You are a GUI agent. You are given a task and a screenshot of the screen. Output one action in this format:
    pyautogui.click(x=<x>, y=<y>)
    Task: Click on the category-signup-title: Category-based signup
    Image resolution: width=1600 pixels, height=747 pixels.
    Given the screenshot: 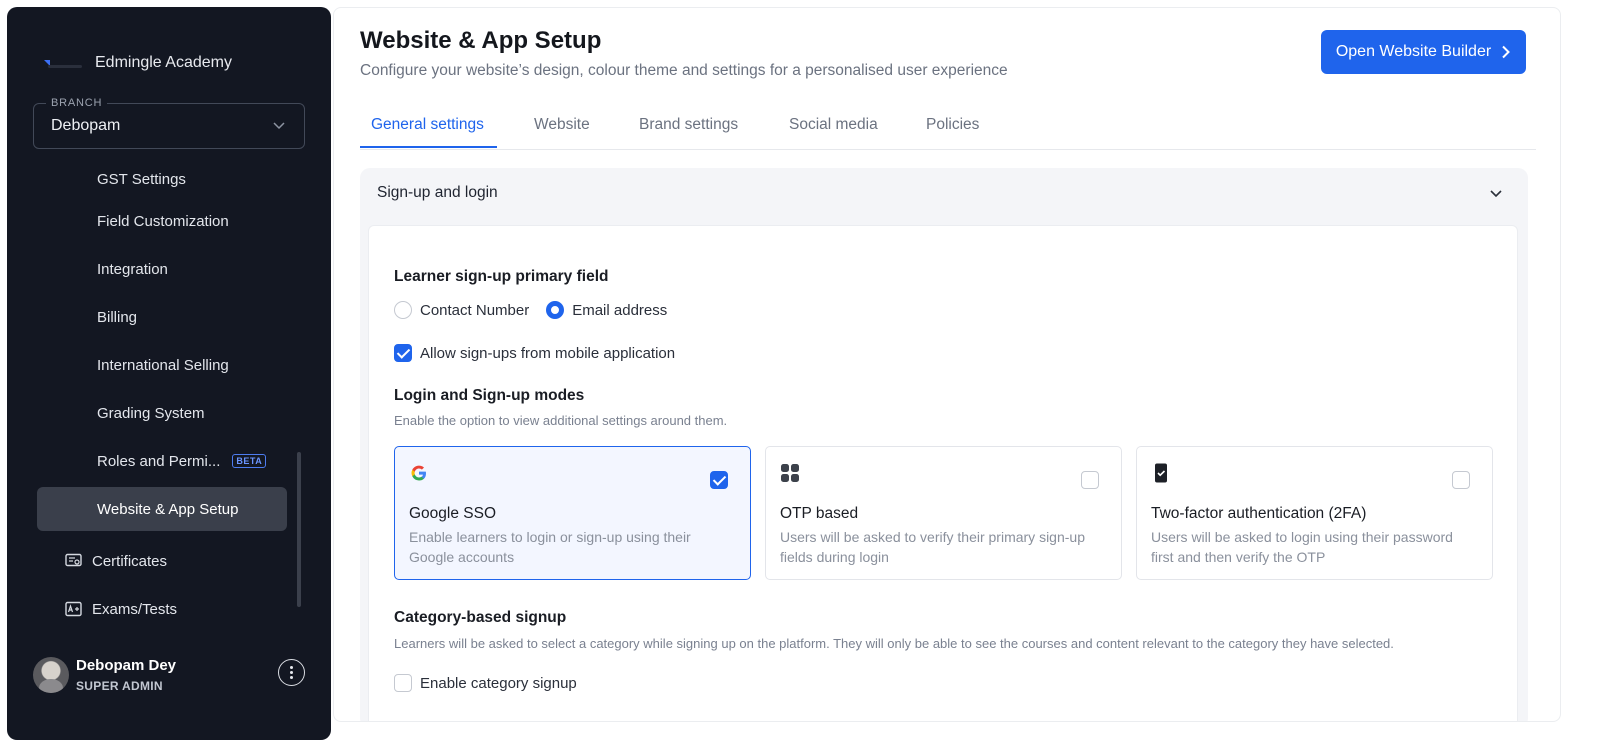 What is the action you would take?
    pyautogui.click(x=480, y=617)
    